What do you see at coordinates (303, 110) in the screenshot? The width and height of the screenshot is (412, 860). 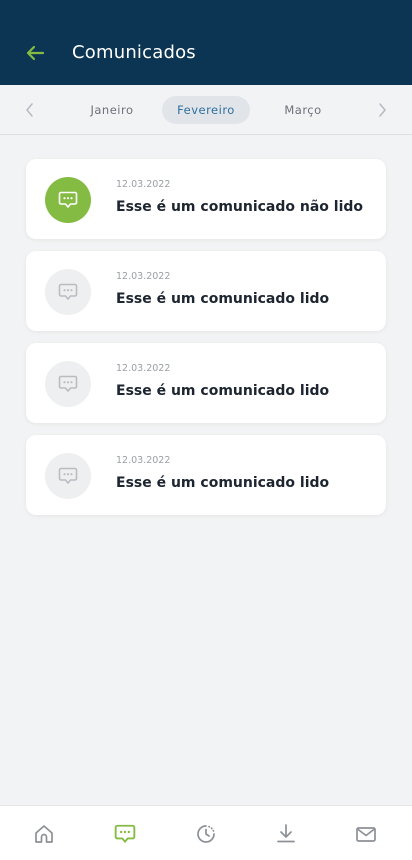 I see `month-tab-marco: Março` at bounding box center [303, 110].